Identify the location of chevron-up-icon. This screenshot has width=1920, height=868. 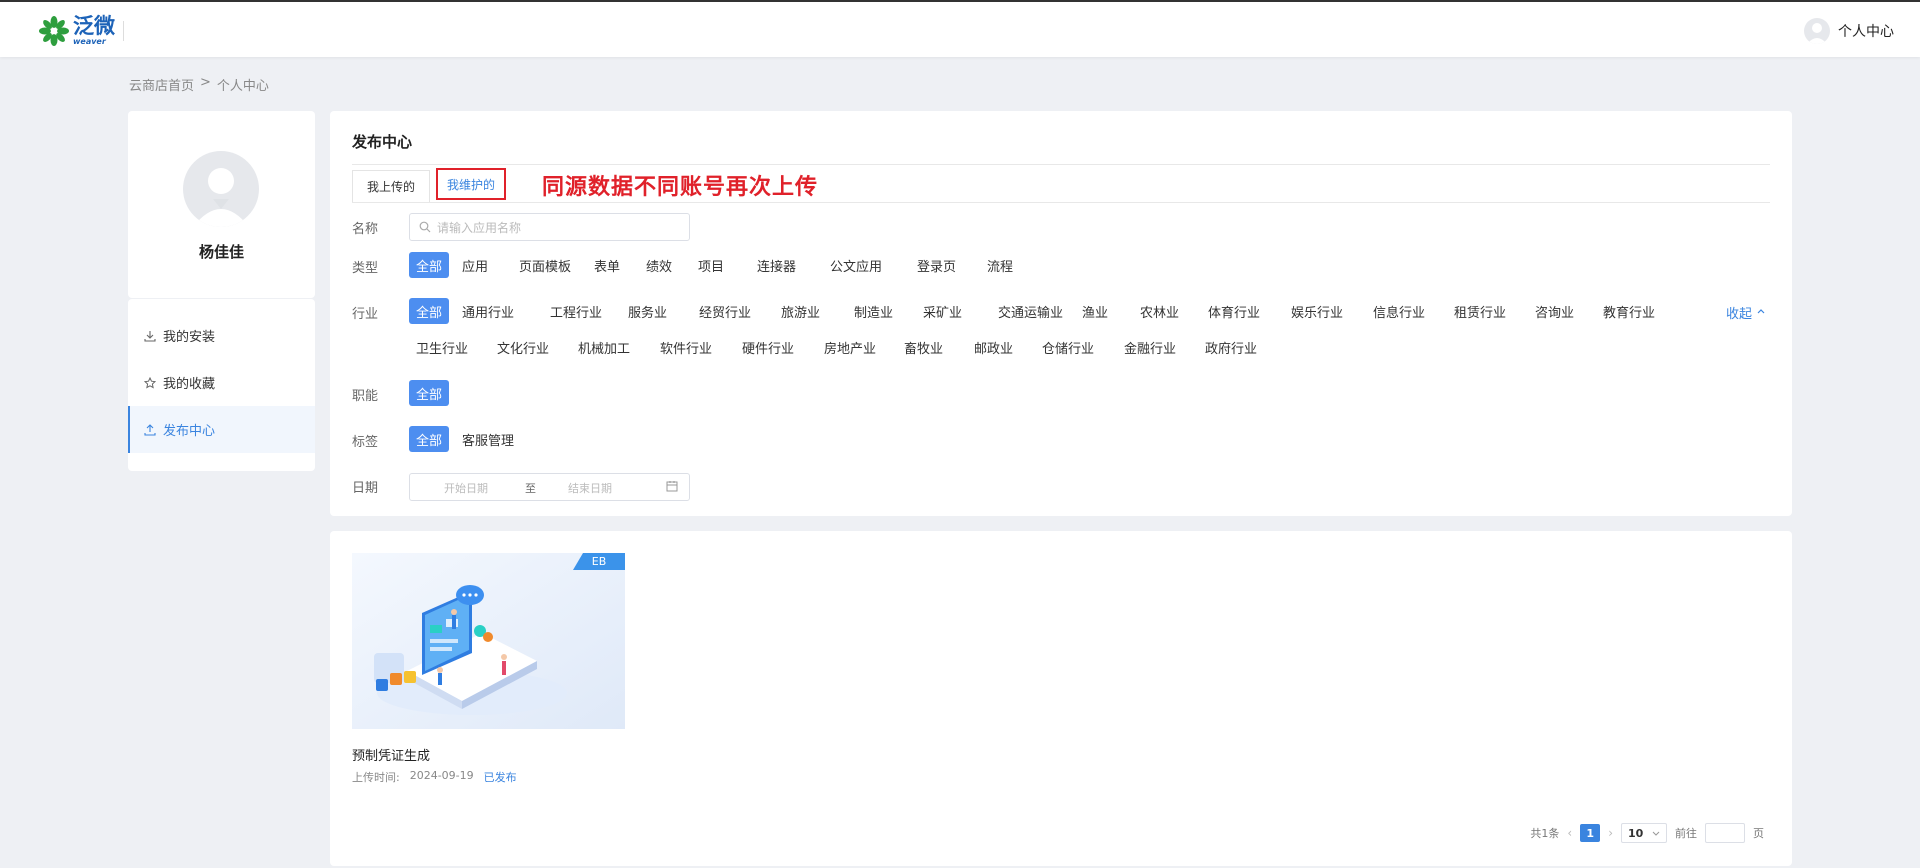
(1761, 312).